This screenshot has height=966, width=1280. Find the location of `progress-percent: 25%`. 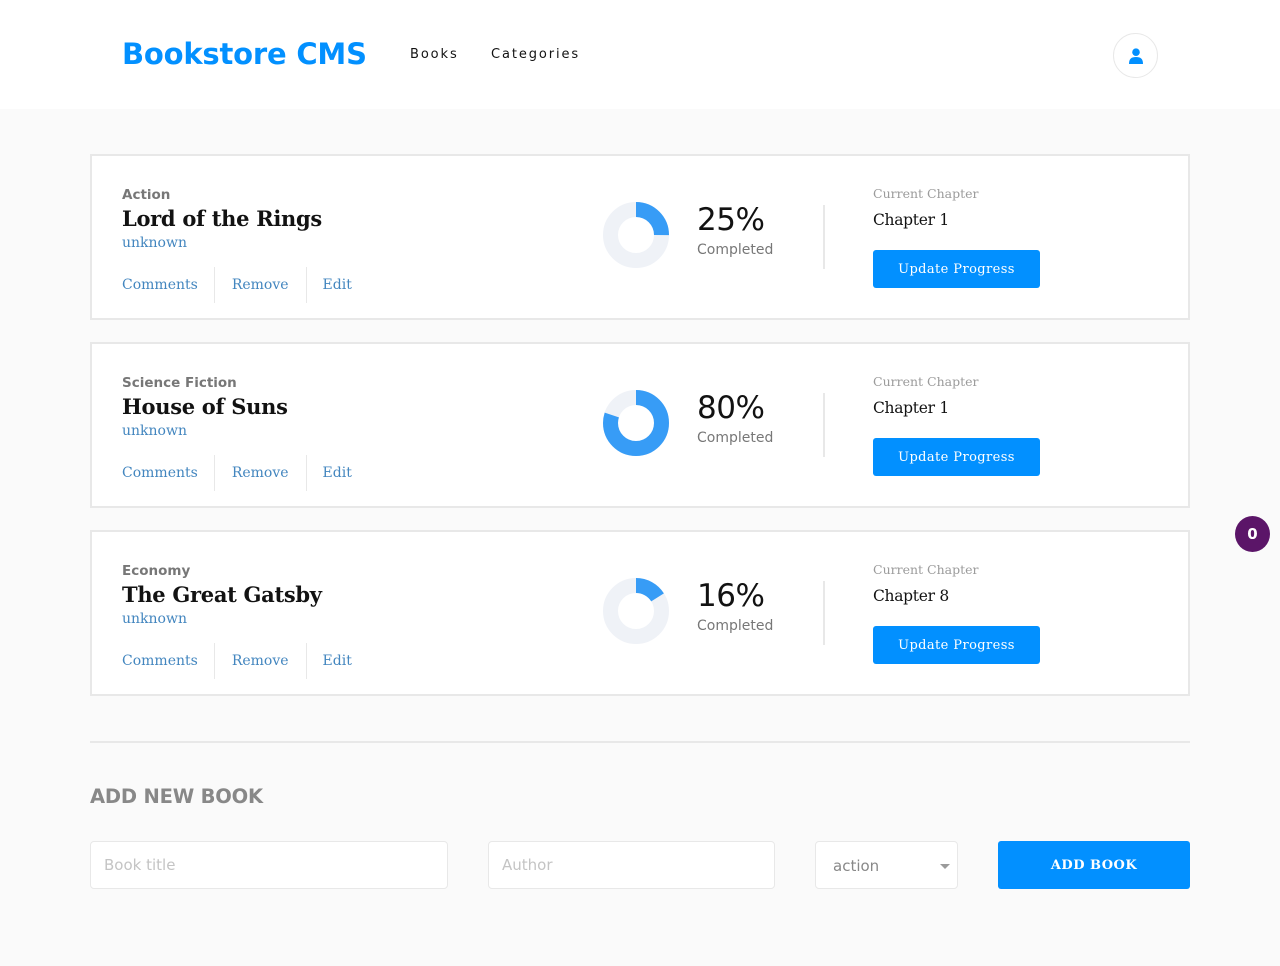

progress-percent: 25% is located at coordinates (731, 220).